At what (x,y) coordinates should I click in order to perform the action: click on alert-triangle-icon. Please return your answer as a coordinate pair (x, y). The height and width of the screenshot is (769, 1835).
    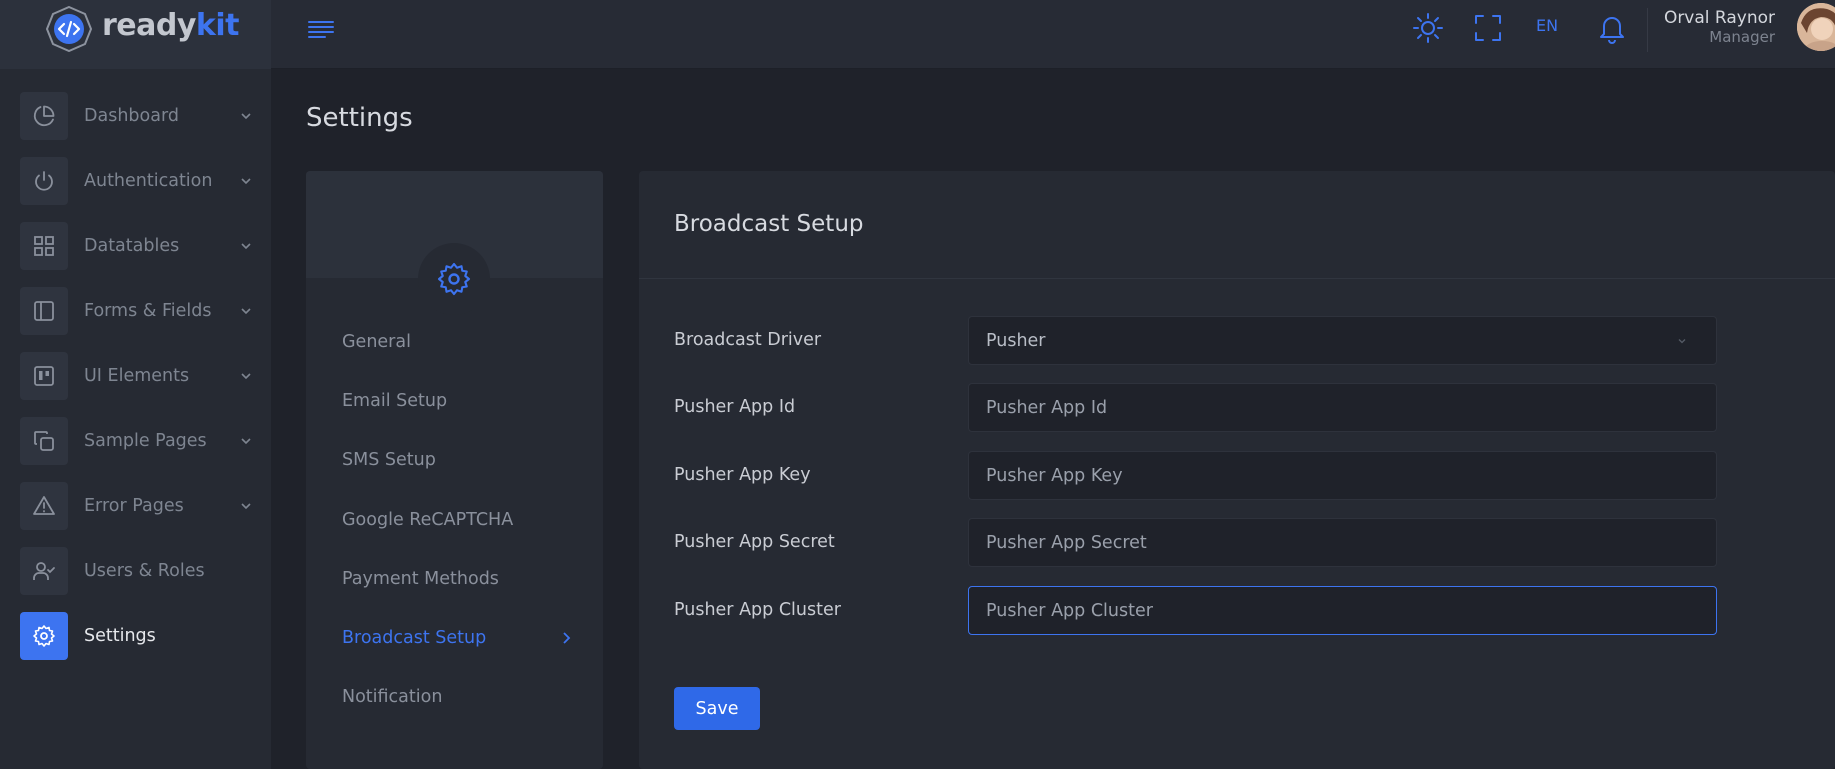
    Looking at the image, I should click on (44, 505).